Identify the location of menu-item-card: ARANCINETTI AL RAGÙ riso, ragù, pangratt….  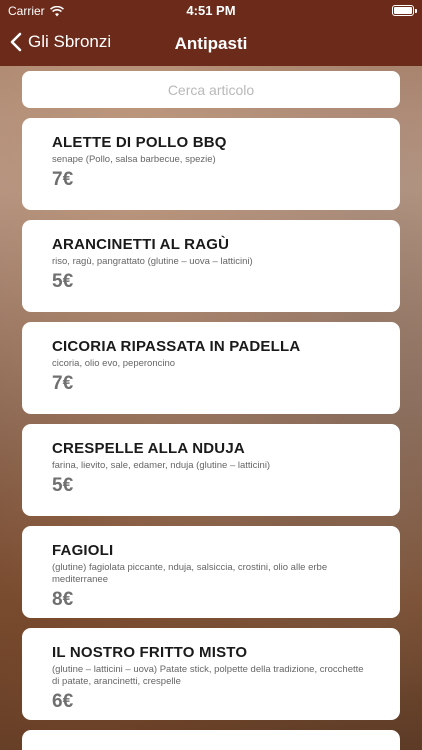
(211, 266).